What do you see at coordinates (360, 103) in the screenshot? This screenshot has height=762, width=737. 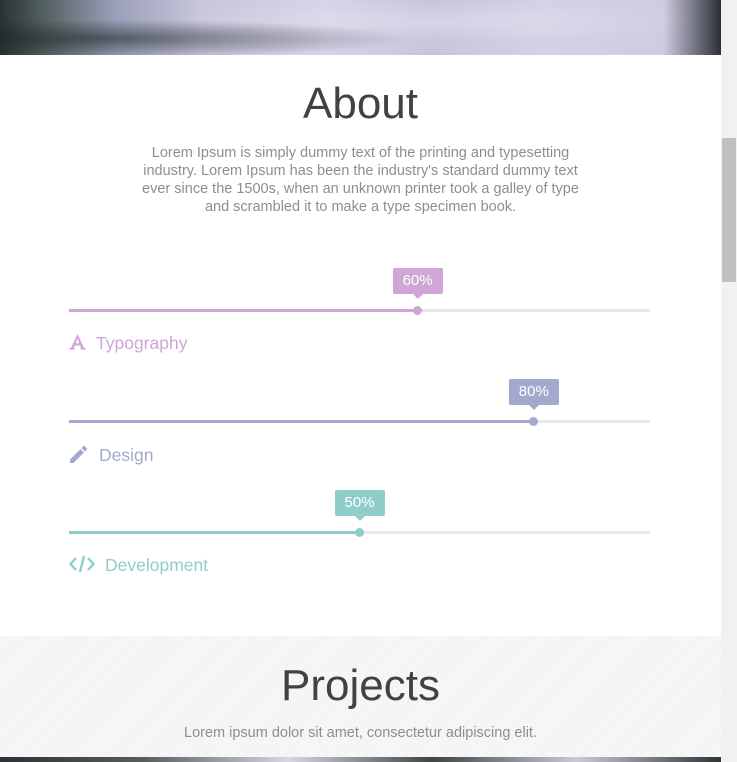 I see `about-title: About` at bounding box center [360, 103].